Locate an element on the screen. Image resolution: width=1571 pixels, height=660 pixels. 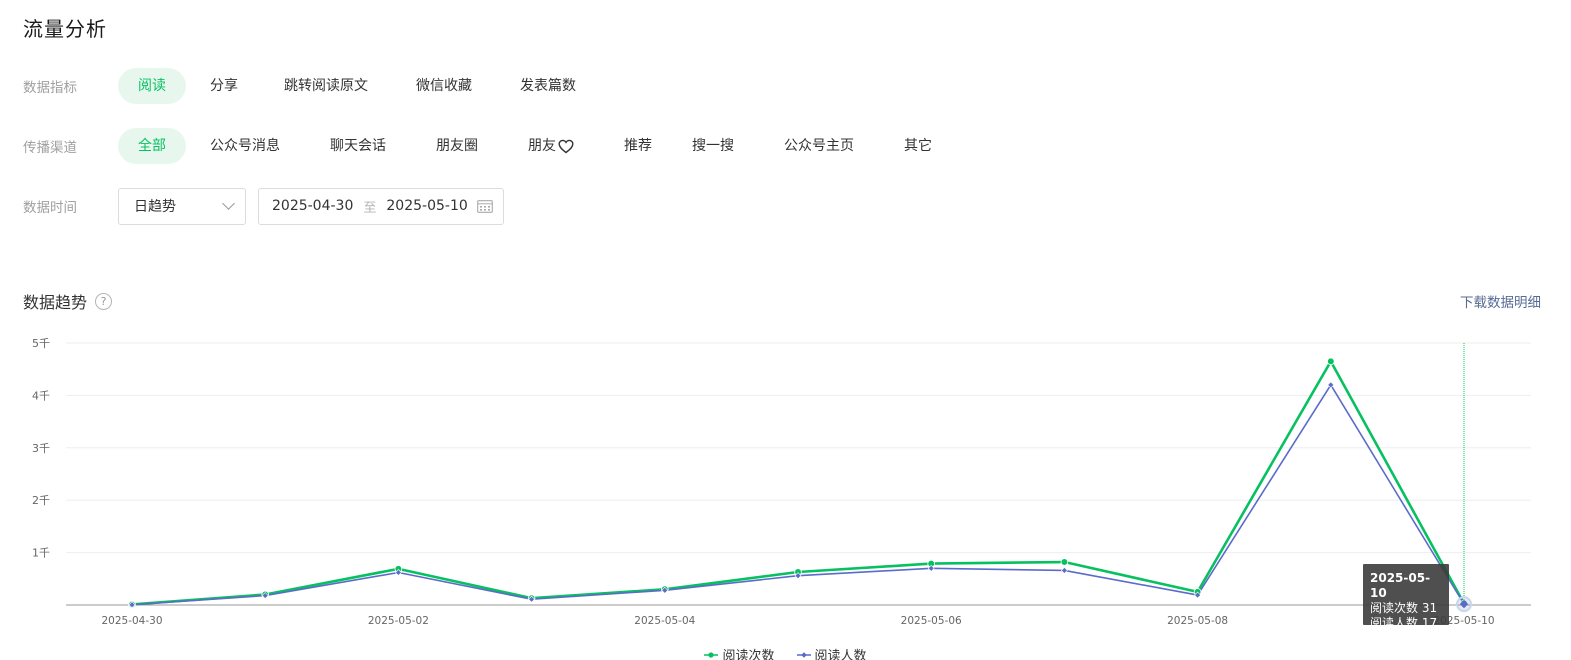
heart-icon is located at coordinates (566, 146).